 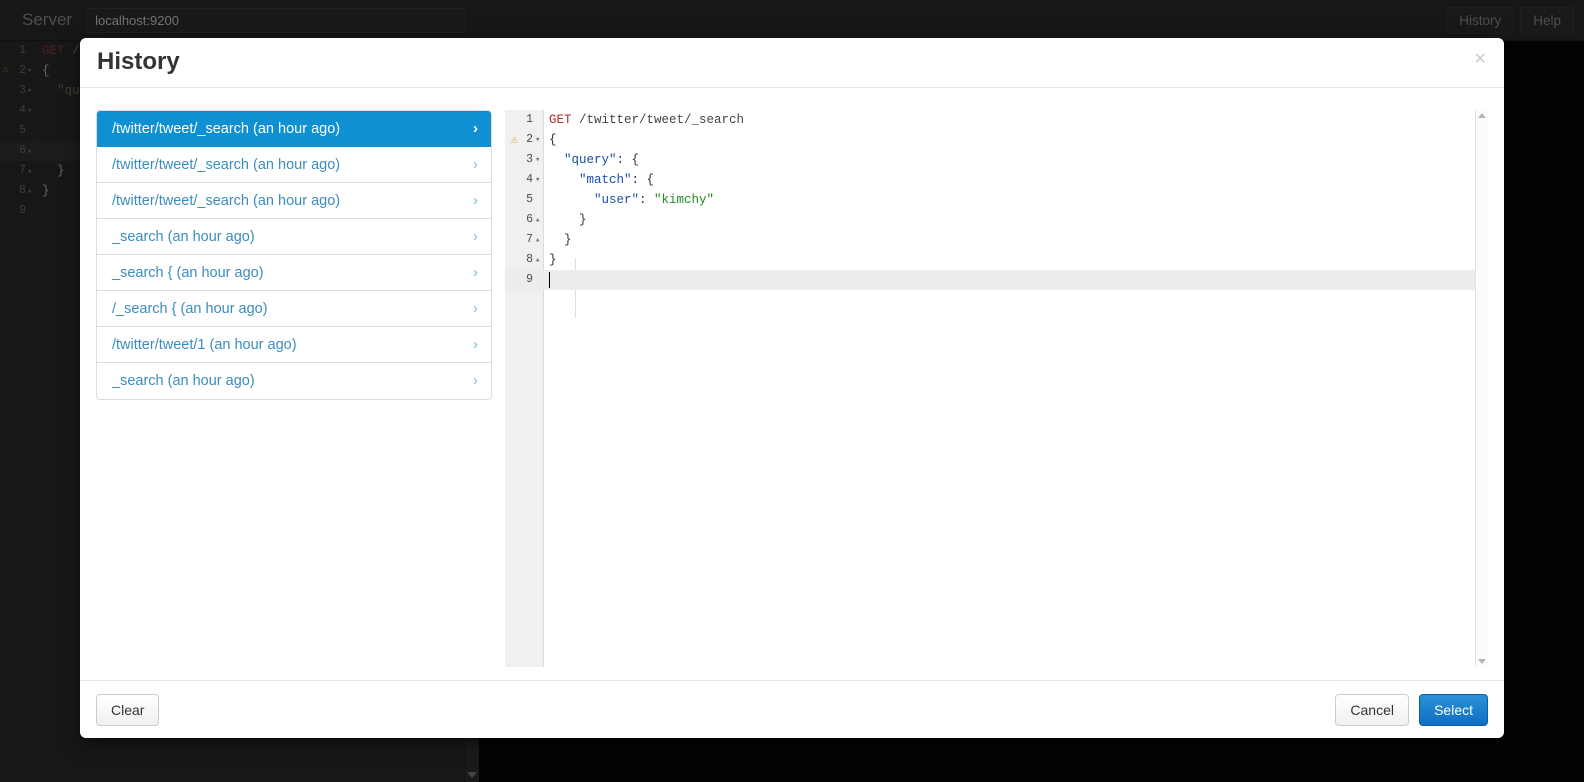 I want to click on history-list-item-0: /twitter/tweet/_search (an hour ago) ›, so click(x=294, y=129).